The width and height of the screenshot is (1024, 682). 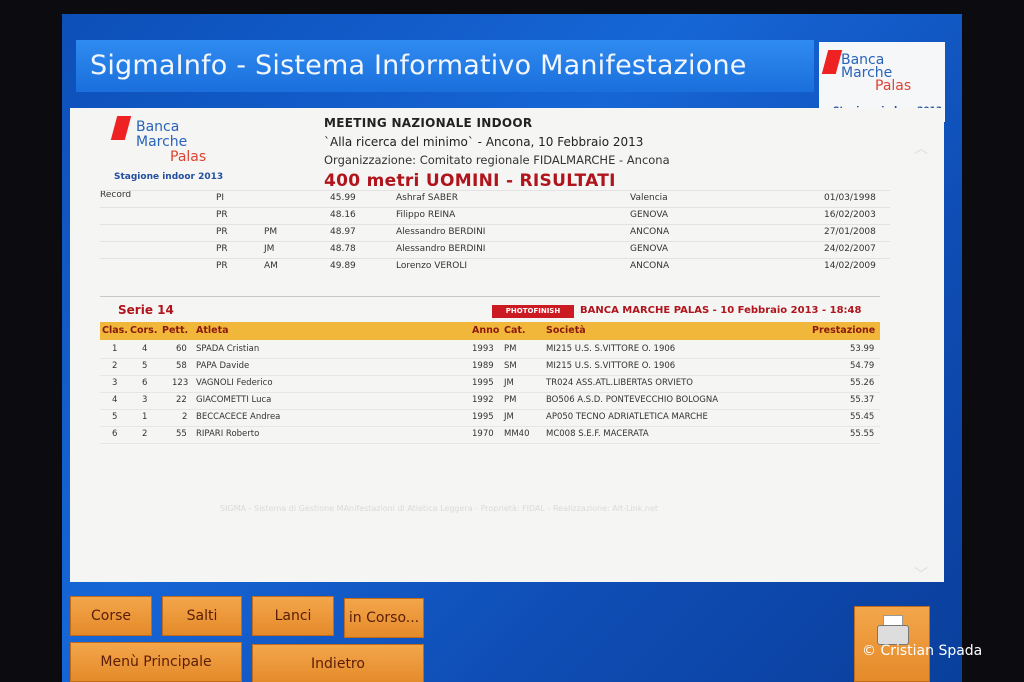 What do you see at coordinates (619, 383) in the screenshot?
I see `cell-societa: TR024 ASS.ATL.LIBERTAS ORVIETO` at bounding box center [619, 383].